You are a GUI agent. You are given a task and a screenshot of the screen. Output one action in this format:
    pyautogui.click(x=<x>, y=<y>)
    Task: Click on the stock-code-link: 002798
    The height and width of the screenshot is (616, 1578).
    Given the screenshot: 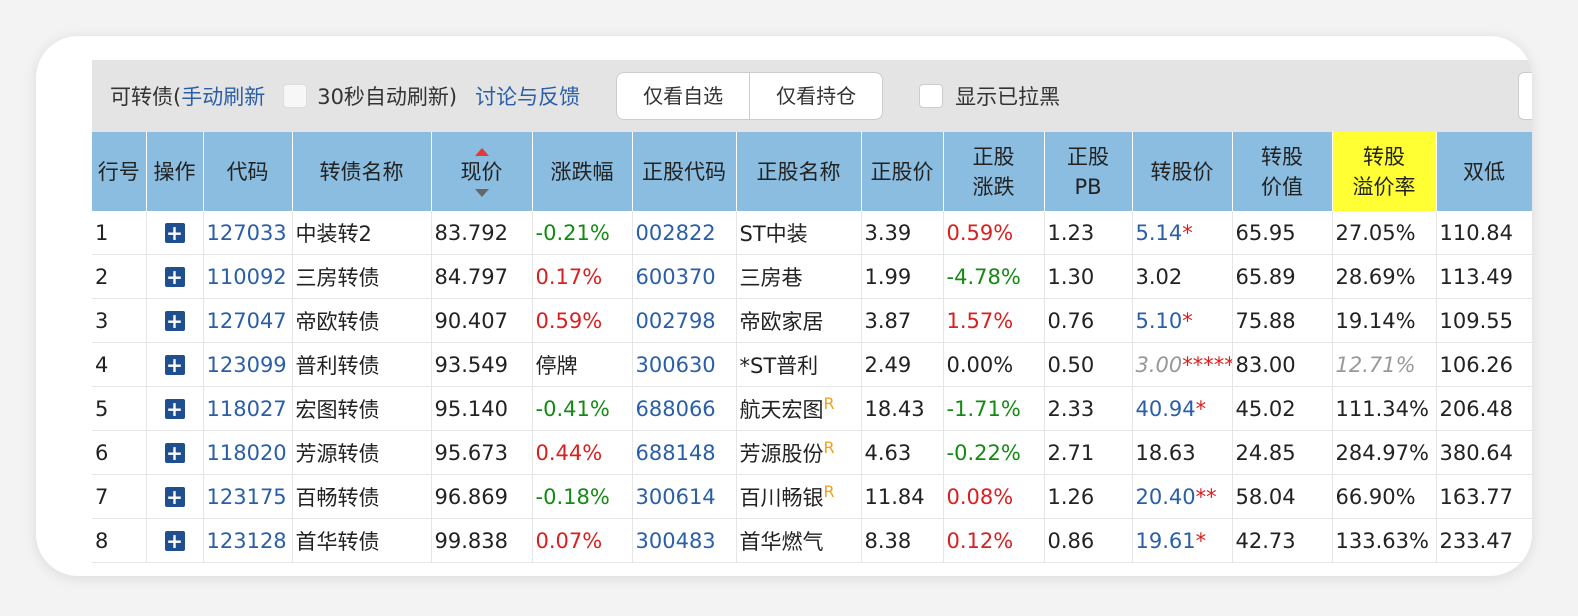 What is the action you would take?
    pyautogui.click(x=676, y=321)
    